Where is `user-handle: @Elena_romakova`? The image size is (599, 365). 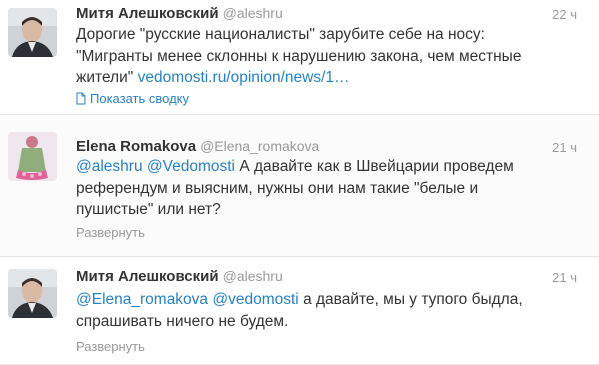
user-handle: @Elena_romakova is located at coordinates (259, 146).